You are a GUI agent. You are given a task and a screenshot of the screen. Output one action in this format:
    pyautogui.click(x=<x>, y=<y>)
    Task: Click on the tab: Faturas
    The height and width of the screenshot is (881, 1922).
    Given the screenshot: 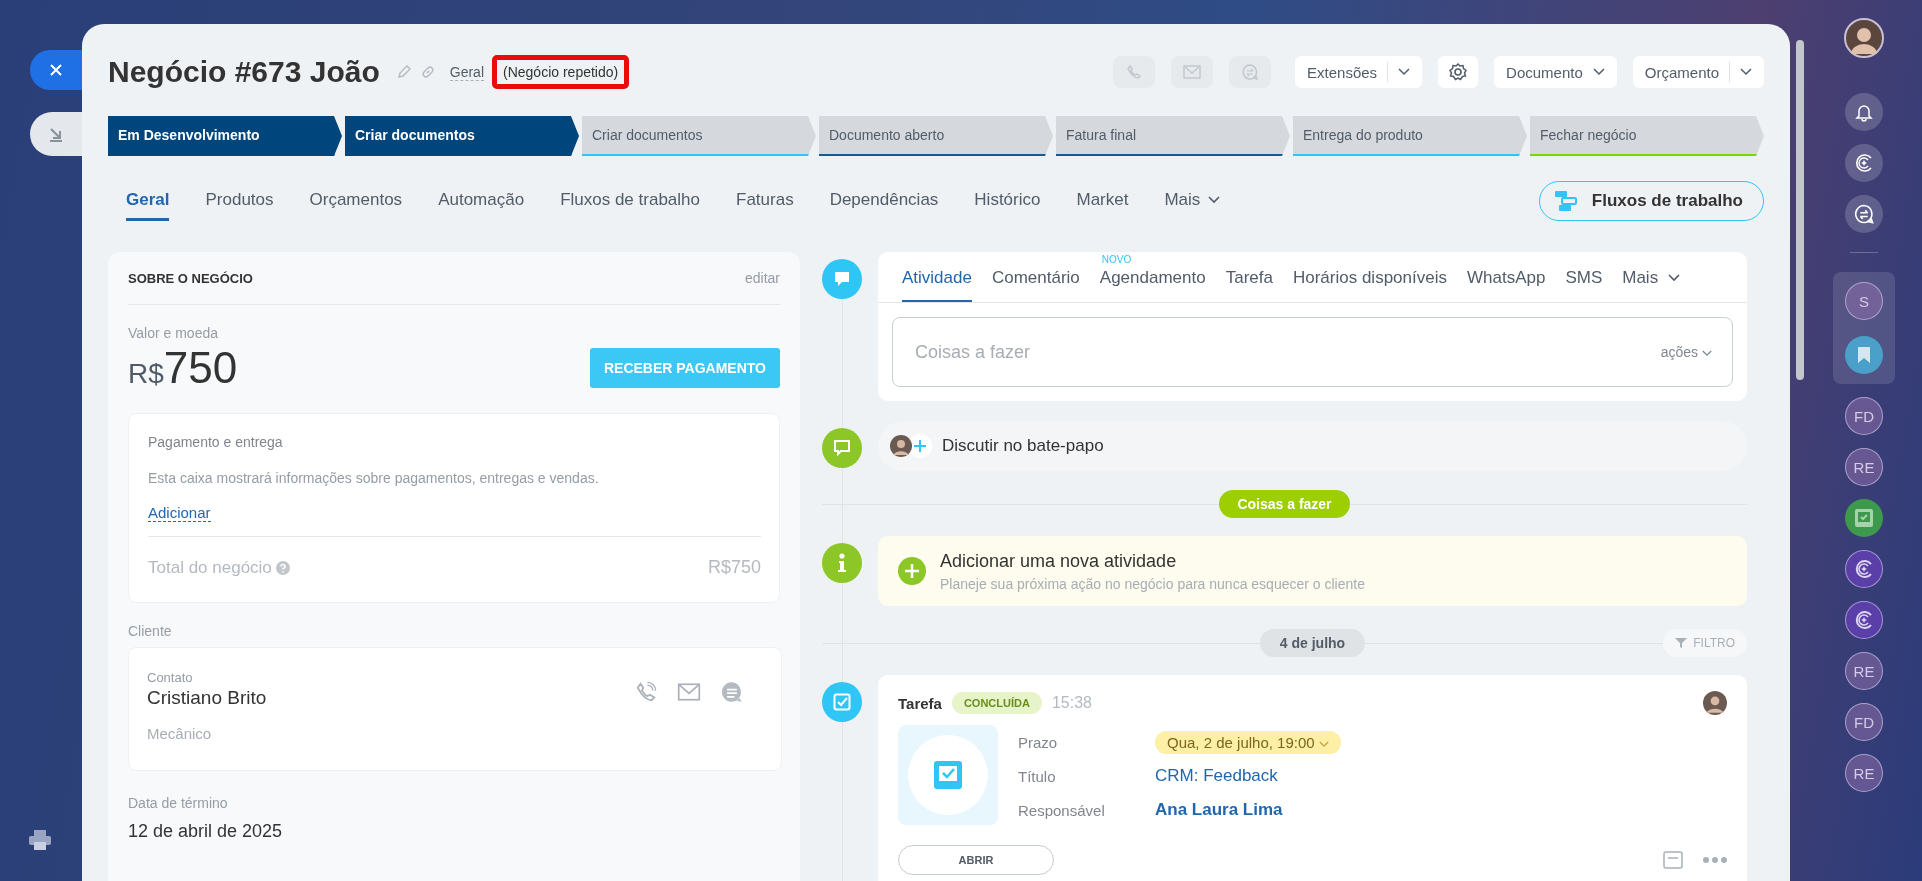 What is the action you would take?
    pyautogui.click(x=765, y=201)
    